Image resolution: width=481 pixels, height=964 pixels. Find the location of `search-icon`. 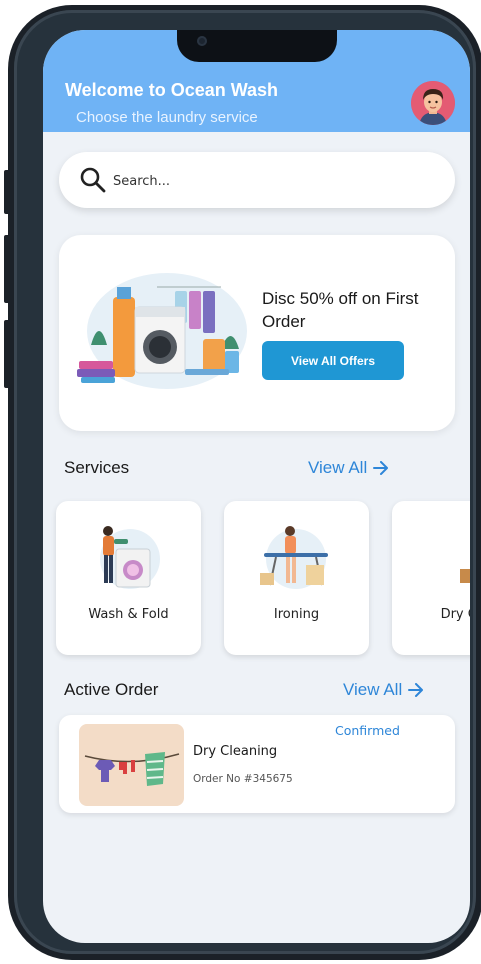

search-icon is located at coordinates (93, 180).